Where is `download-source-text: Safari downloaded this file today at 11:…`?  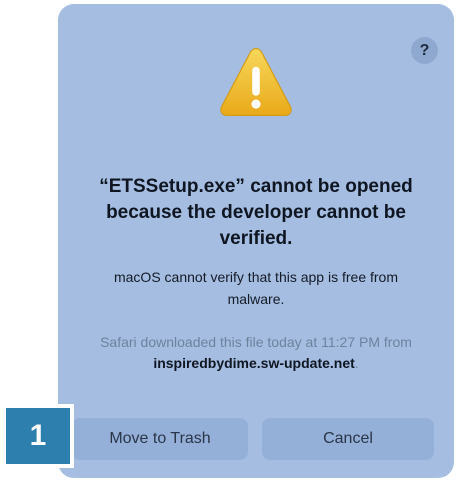 download-source-text: Safari downloaded this file today at 11:… is located at coordinates (256, 353).